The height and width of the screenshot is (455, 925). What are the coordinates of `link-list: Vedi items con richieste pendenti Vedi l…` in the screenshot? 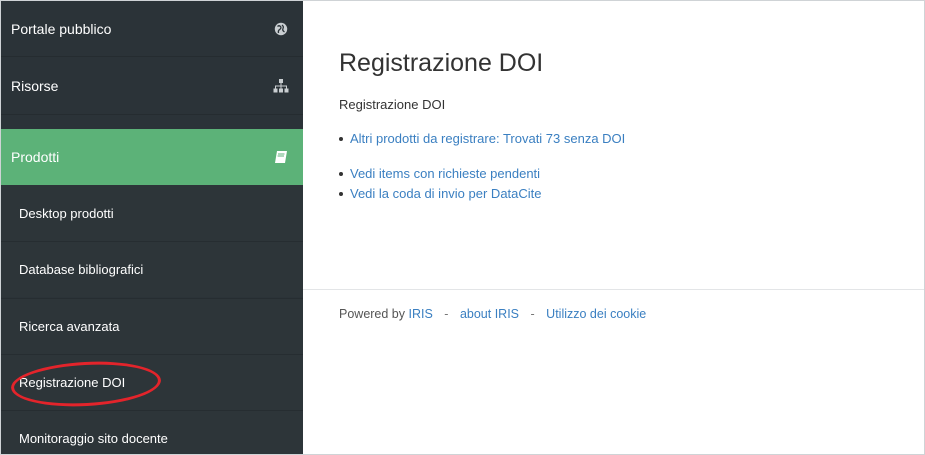 It's located at (440, 184).